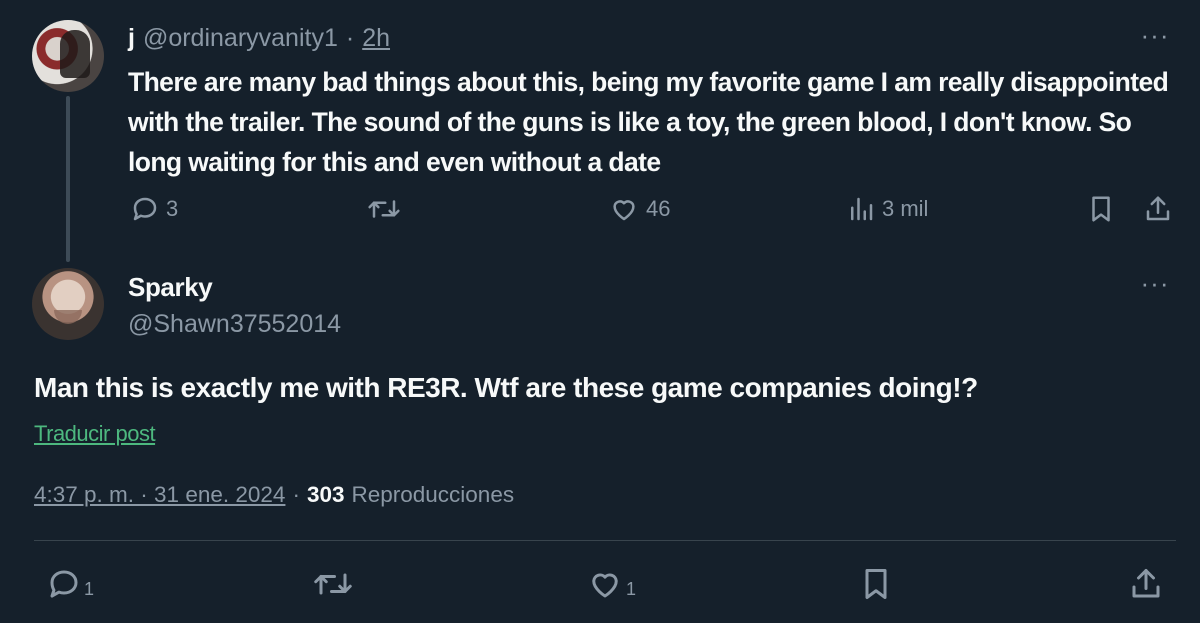 The height and width of the screenshot is (623, 1200). I want to click on divider, so click(605, 540).